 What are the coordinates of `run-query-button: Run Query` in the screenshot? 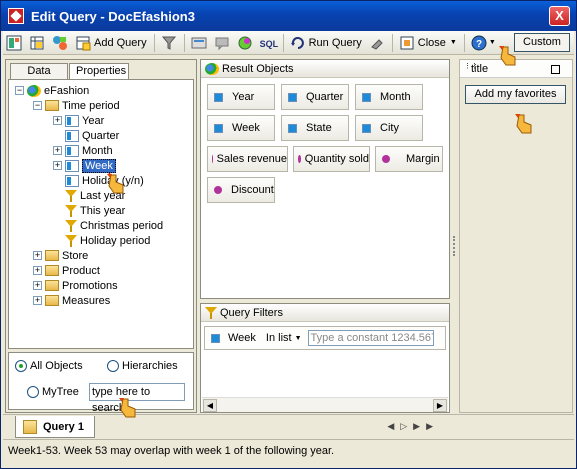 It's located at (326, 43).